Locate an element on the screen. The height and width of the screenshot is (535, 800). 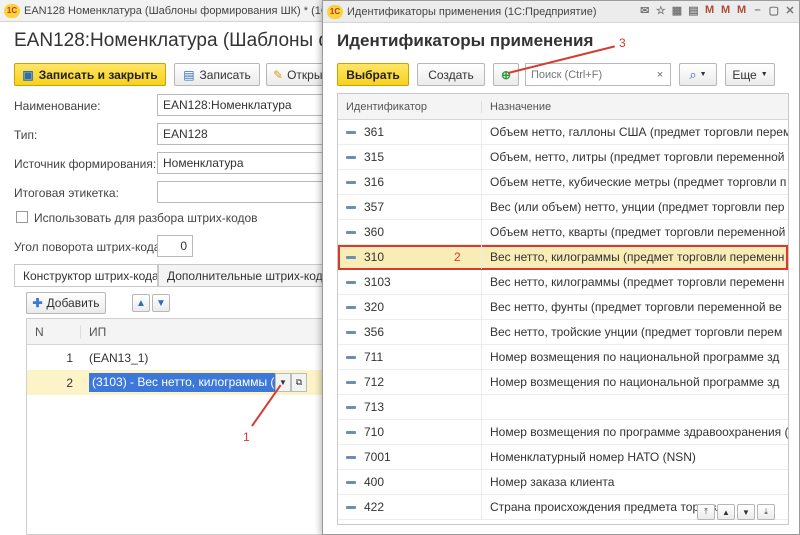
angle-field: 0 is located at coordinates (175, 246).